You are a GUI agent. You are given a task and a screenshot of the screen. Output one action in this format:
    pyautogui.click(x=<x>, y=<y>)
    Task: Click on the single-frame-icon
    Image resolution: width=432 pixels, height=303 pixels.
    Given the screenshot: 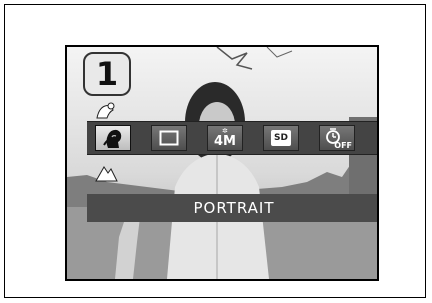 What is the action you would take?
    pyautogui.click(x=169, y=138)
    